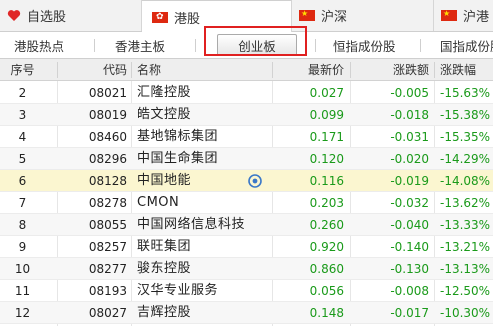 The height and width of the screenshot is (326, 493). I want to click on row-code: 08277, so click(107, 269).